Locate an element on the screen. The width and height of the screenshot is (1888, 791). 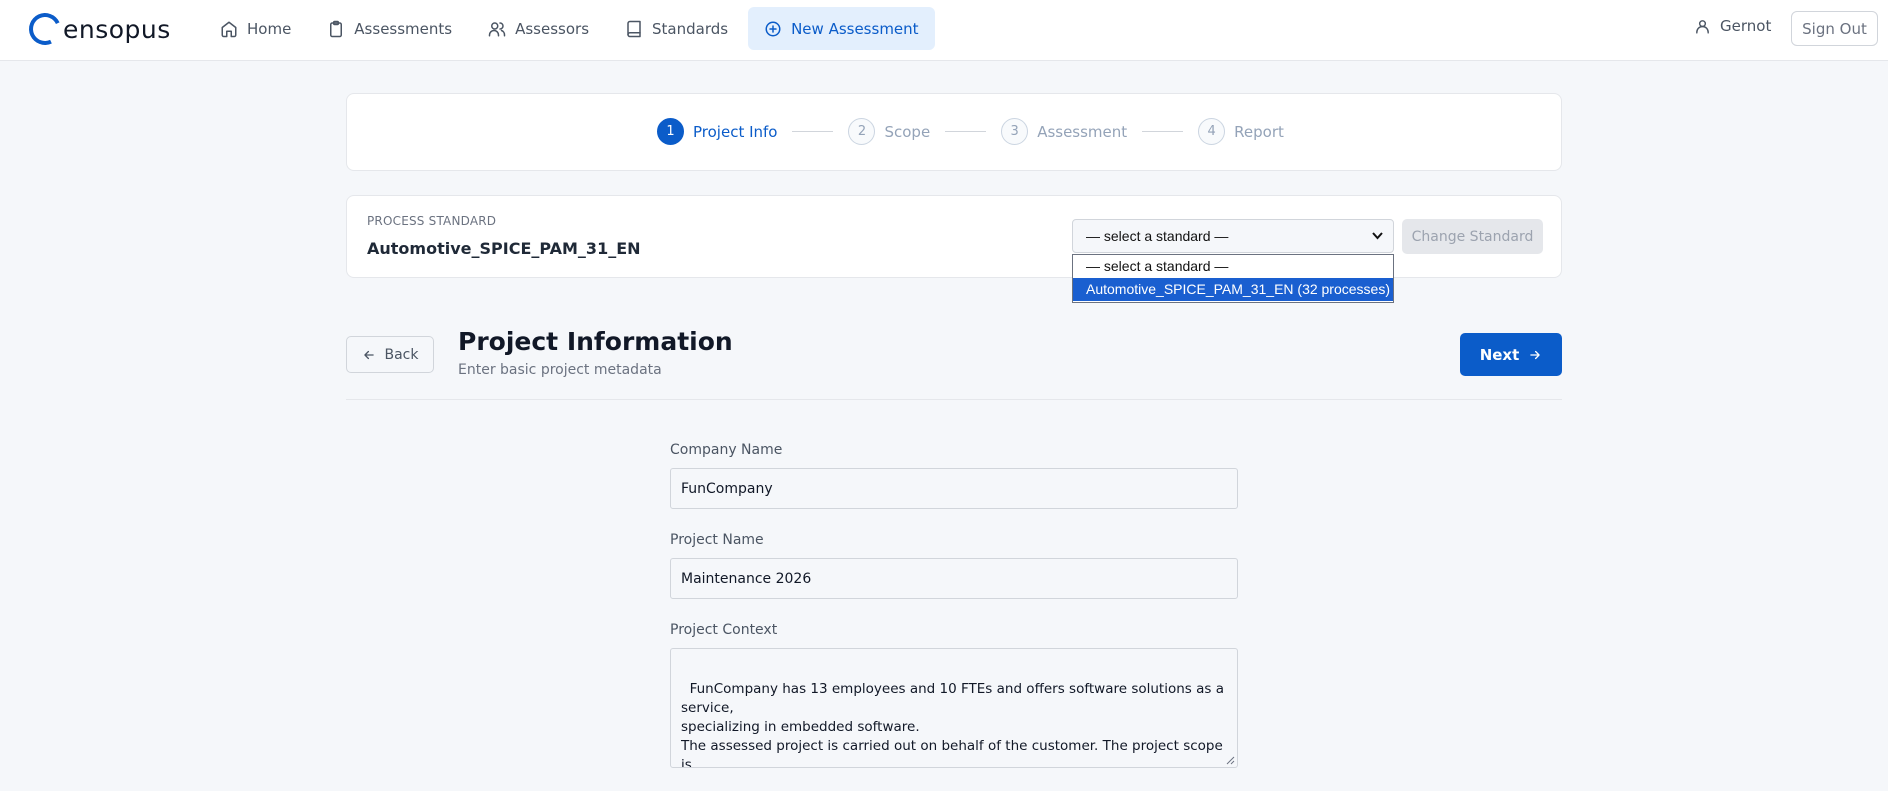
project-name-label: Project Name is located at coordinates (717, 540).